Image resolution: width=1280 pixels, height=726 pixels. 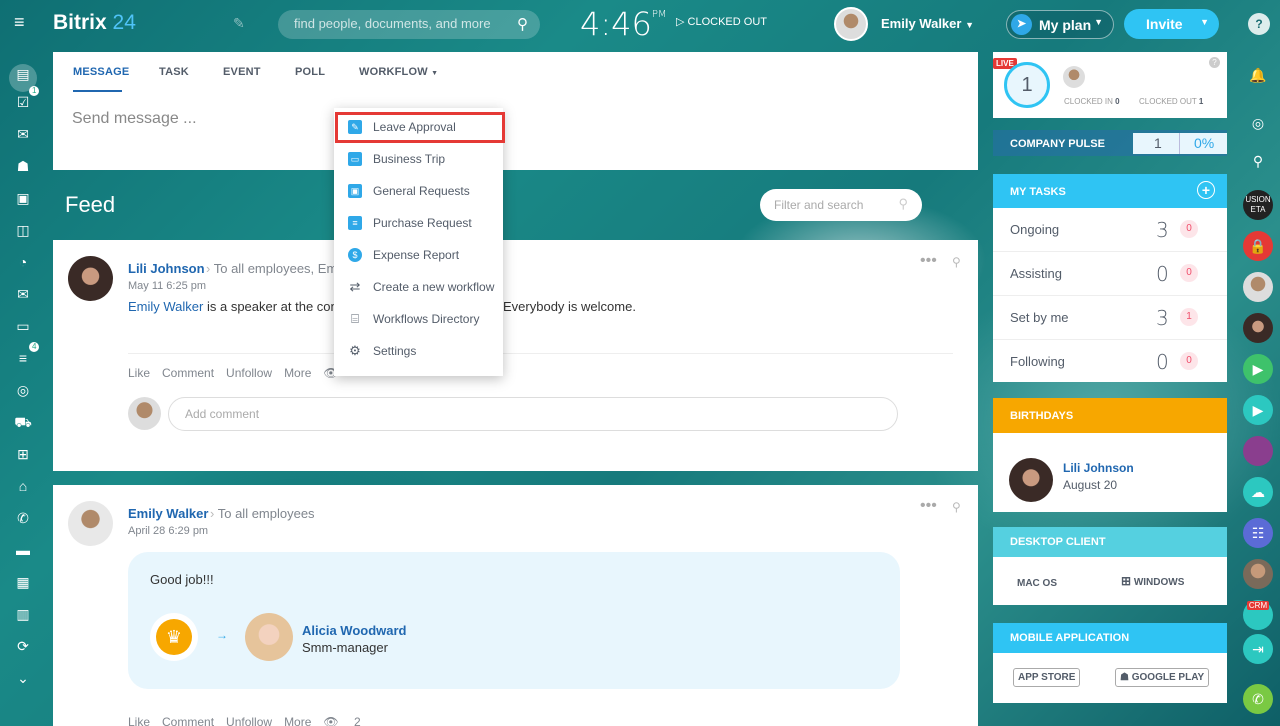 What do you see at coordinates (26, 99) in the screenshot?
I see `tasks-icon: ☑ 1` at bounding box center [26, 99].